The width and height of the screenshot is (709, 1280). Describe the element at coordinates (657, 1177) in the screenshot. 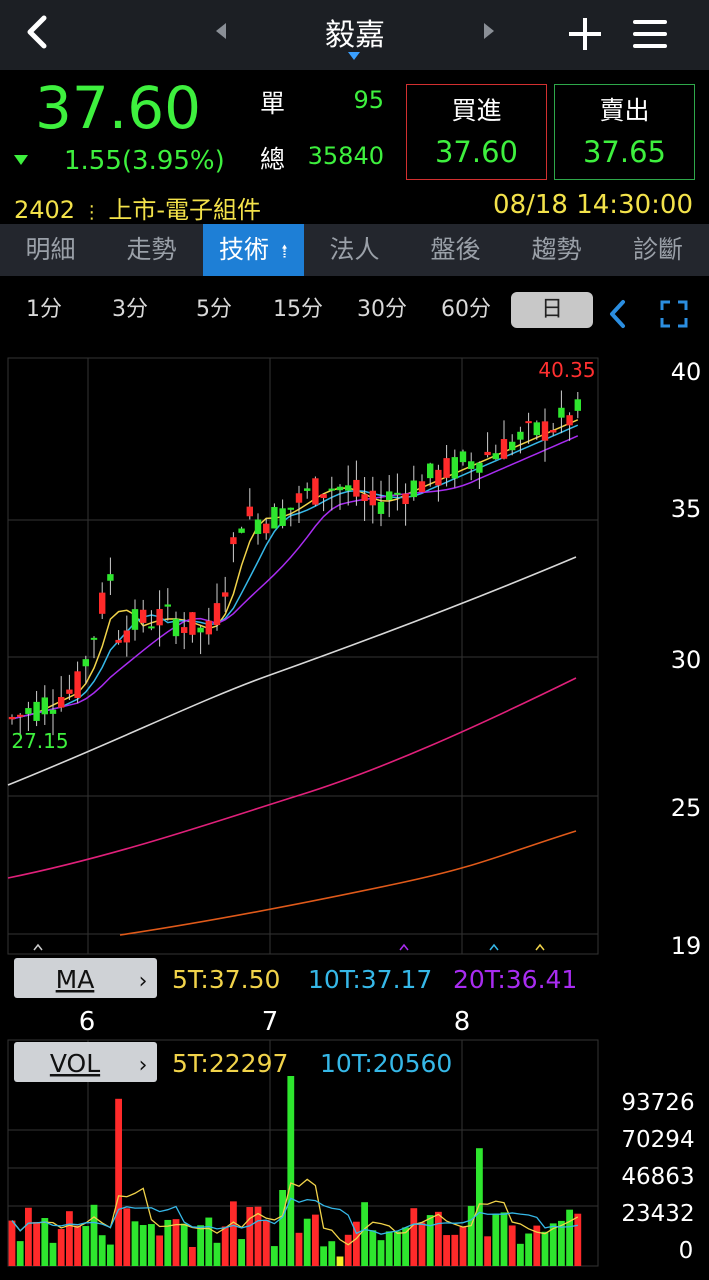

I see `volume-axis-label: 46863` at that location.